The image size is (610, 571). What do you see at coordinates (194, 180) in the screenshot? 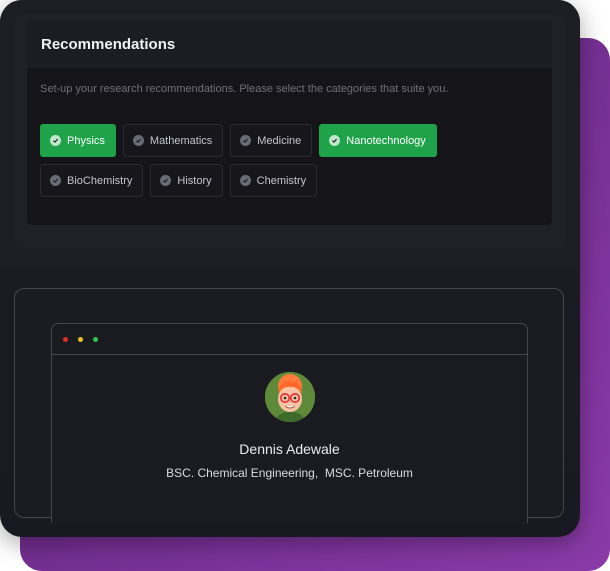
I see `chip-label: History` at bounding box center [194, 180].